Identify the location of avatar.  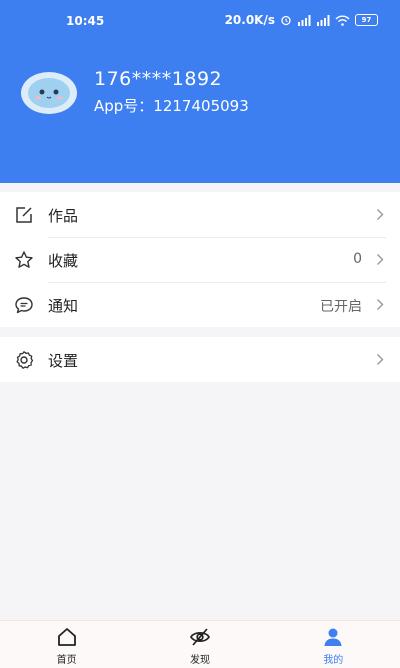
(49, 92).